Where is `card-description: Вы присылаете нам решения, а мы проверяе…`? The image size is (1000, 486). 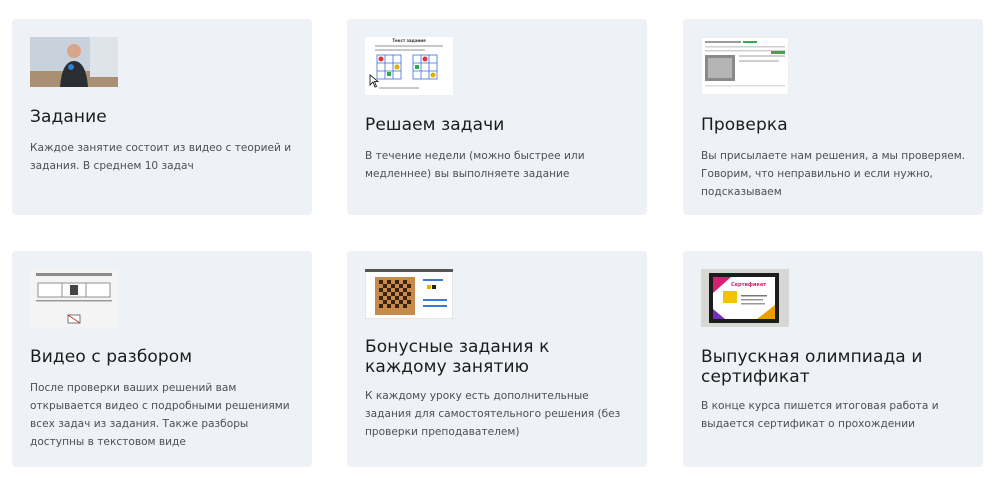 card-description: Вы присылаете нам решения, а мы проверяе… is located at coordinates (833, 174).